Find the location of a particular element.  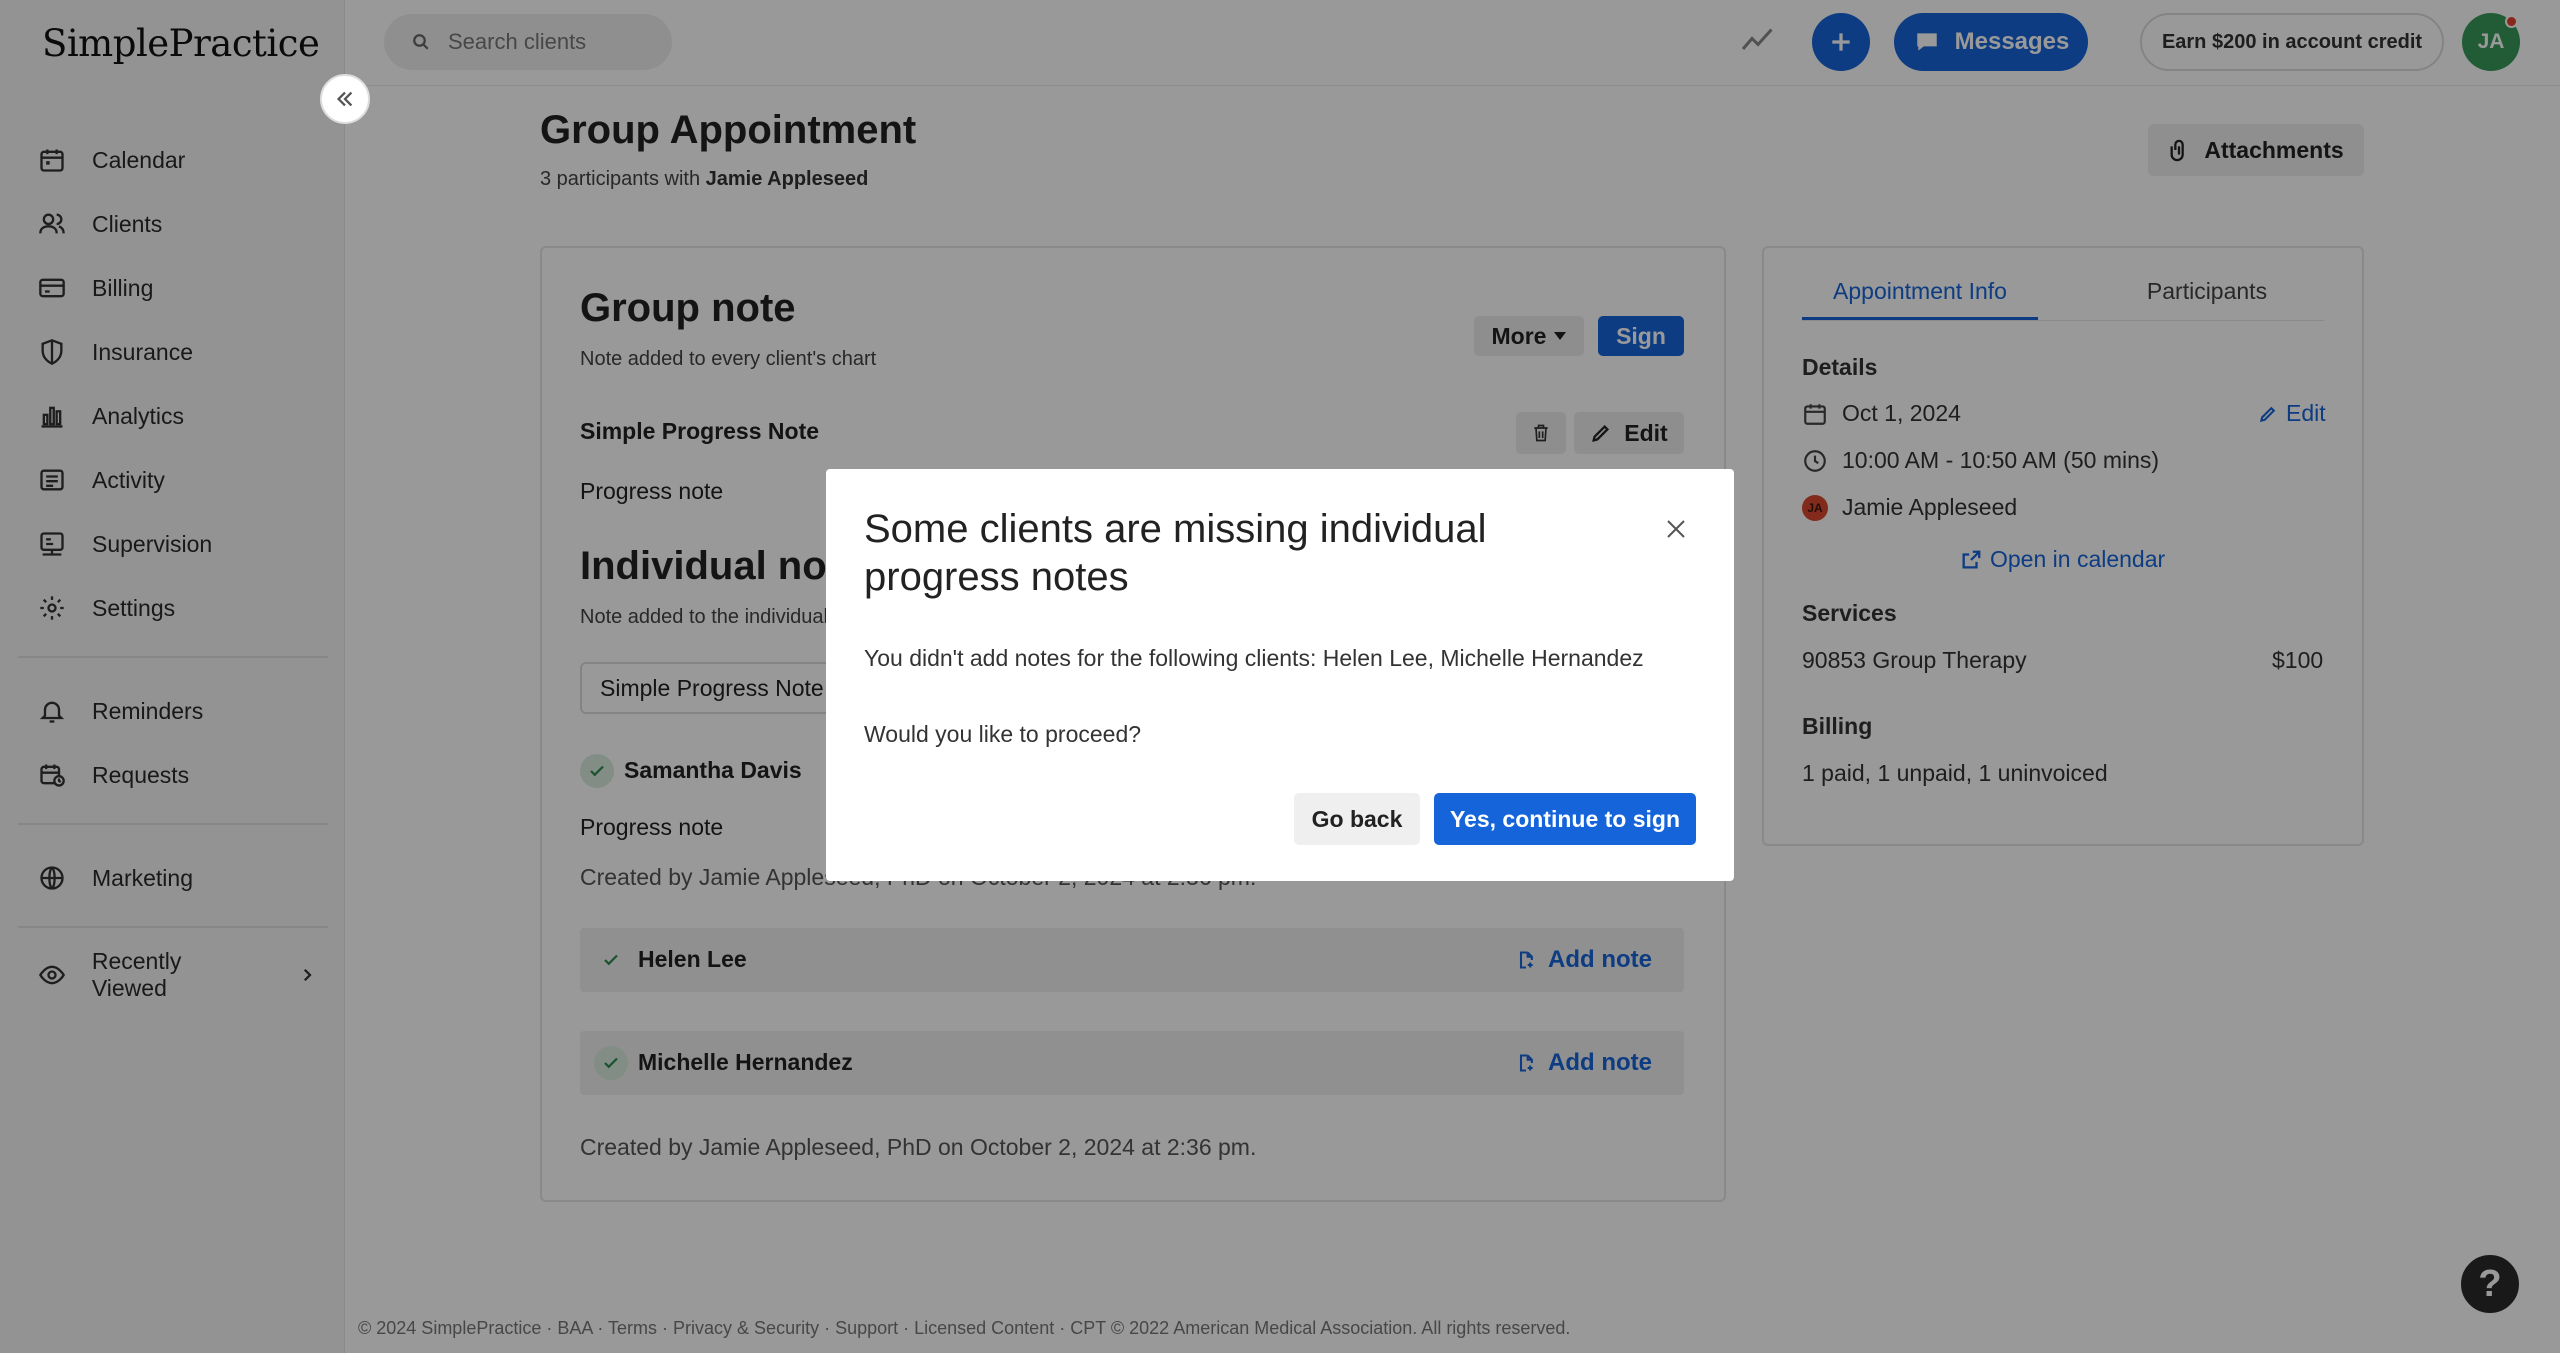

double-chevron-left-icon is located at coordinates (345, 99).